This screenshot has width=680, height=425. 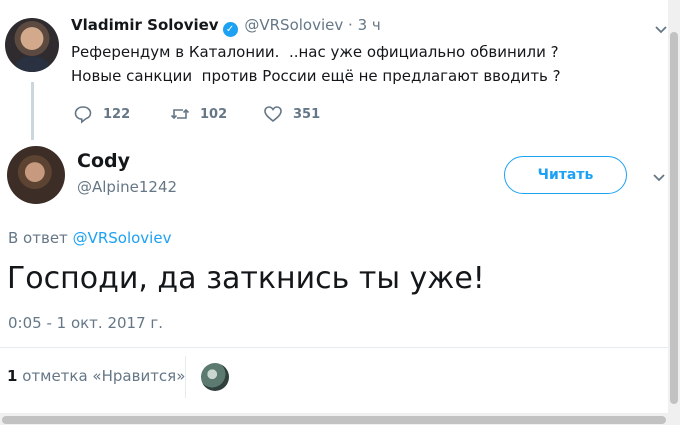 I want to click on author-handle: @VRSoloviev, so click(x=293, y=25).